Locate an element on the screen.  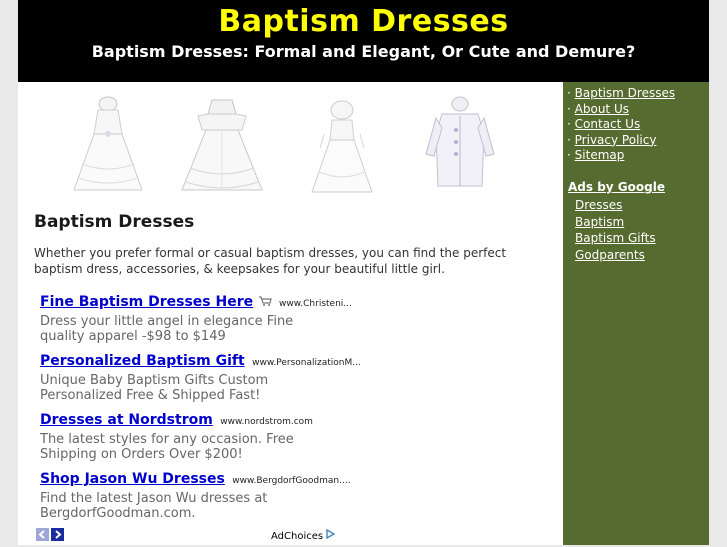
next-ads-button is located at coordinates (57, 534).